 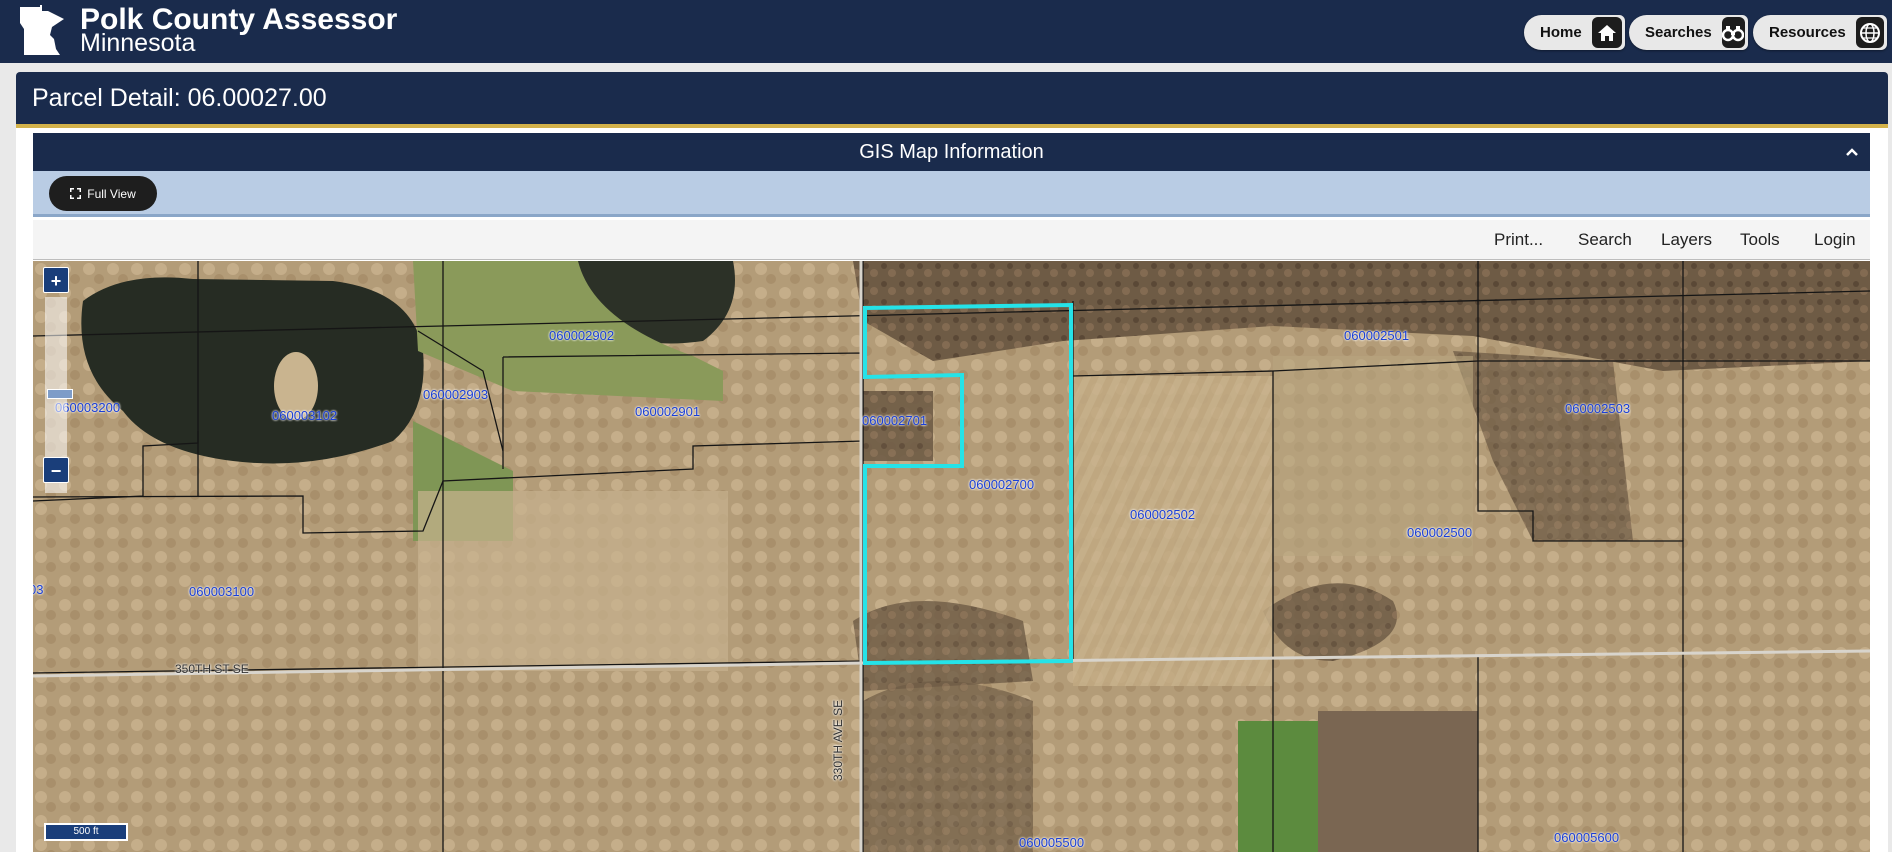 What do you see at coordinates (951, 240) in the screenshot?
I see `map-menu-bar: Print... Search Layers Tools Login` at bounding box center [951, 240].